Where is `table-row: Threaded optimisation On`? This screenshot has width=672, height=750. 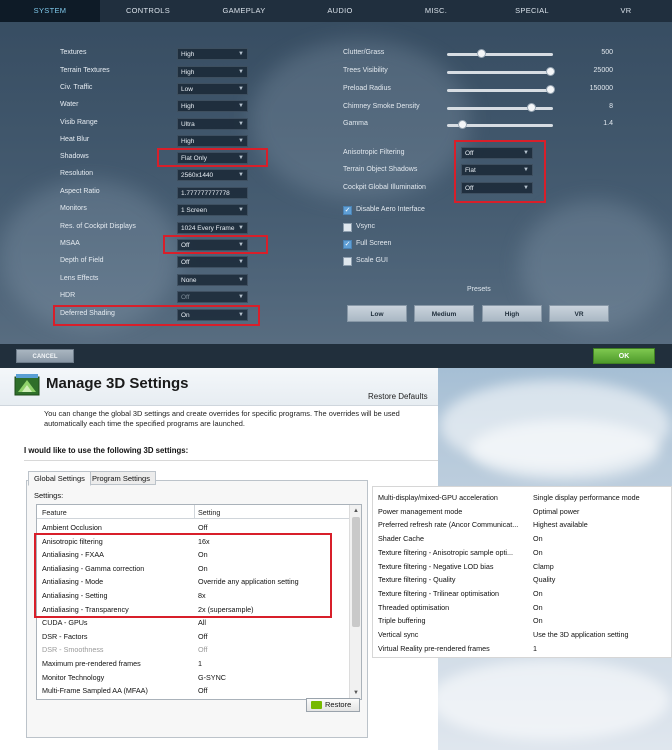
table-row: Threaded optimisation On is located at coordinates (522, 608).